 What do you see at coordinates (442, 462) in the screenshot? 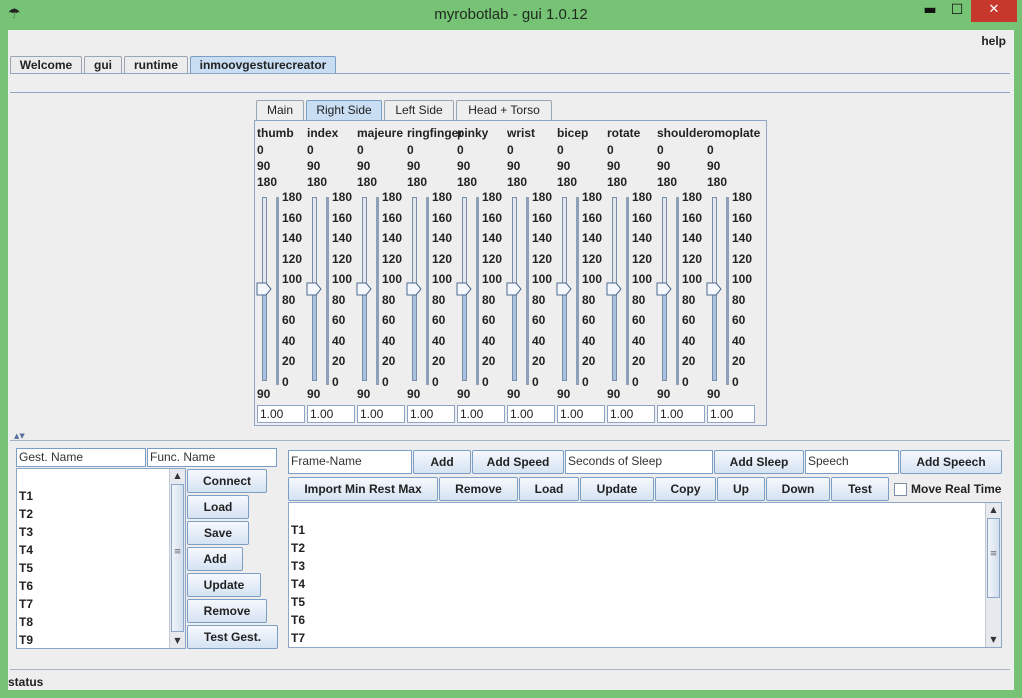
I see `add-frame-button: Add` at bounding box center [442, 462].